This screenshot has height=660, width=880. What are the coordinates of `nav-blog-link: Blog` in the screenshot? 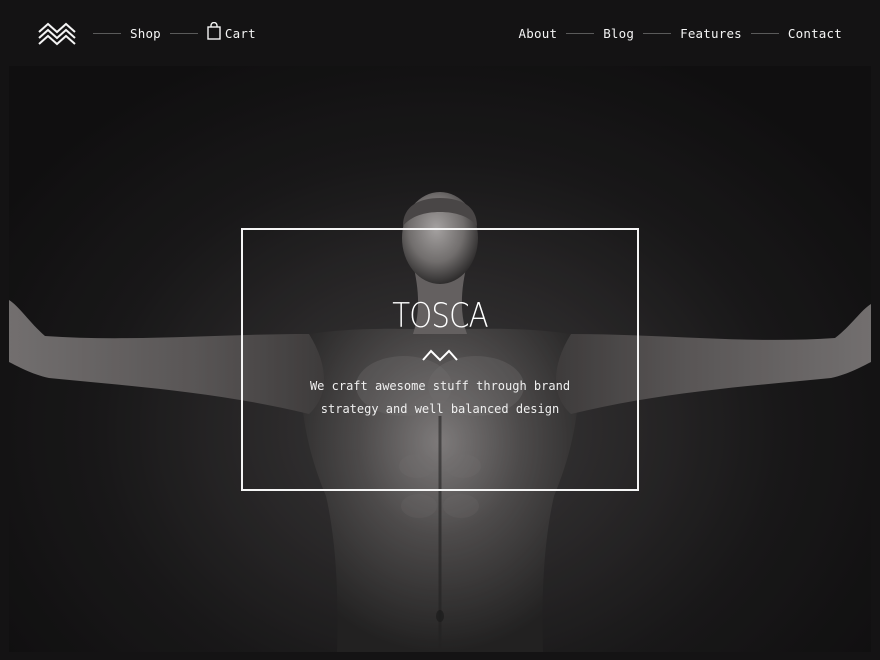 It's located at (618, 33).